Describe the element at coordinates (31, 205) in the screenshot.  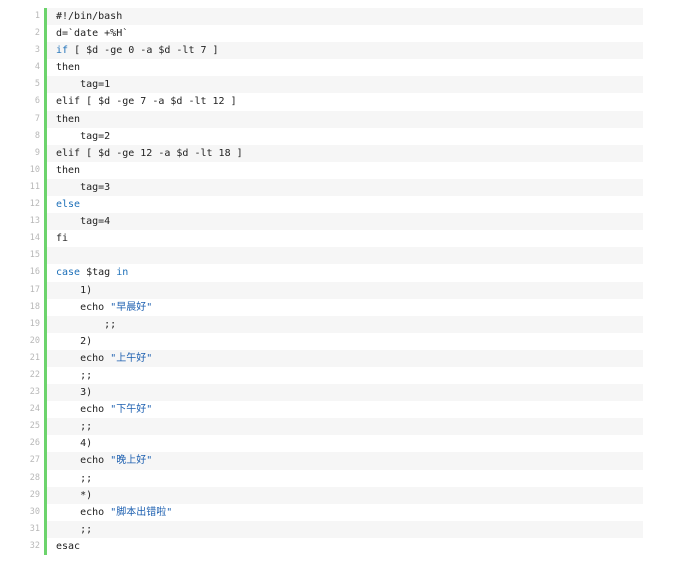
I see `line-number: 12` at that location.